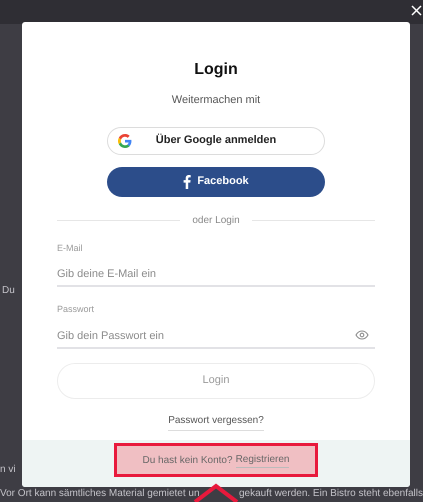 The image size is (423, 502). What do you see at coordinates (70, 248) in the screenshot?
I see `field-label: E-Mail` at bounding box center [70, 248].